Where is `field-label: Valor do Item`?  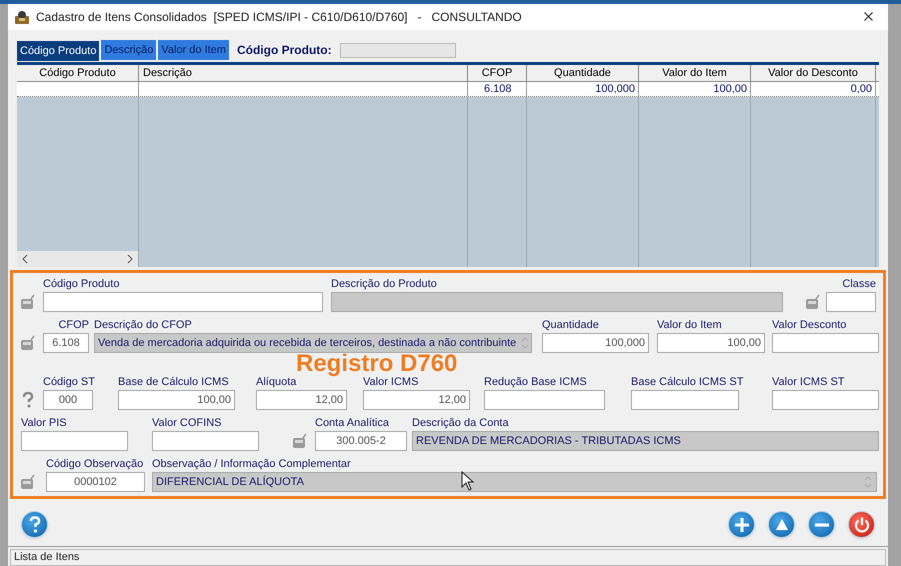
field-label: Valor do Item is located at coordinates (689, 325).